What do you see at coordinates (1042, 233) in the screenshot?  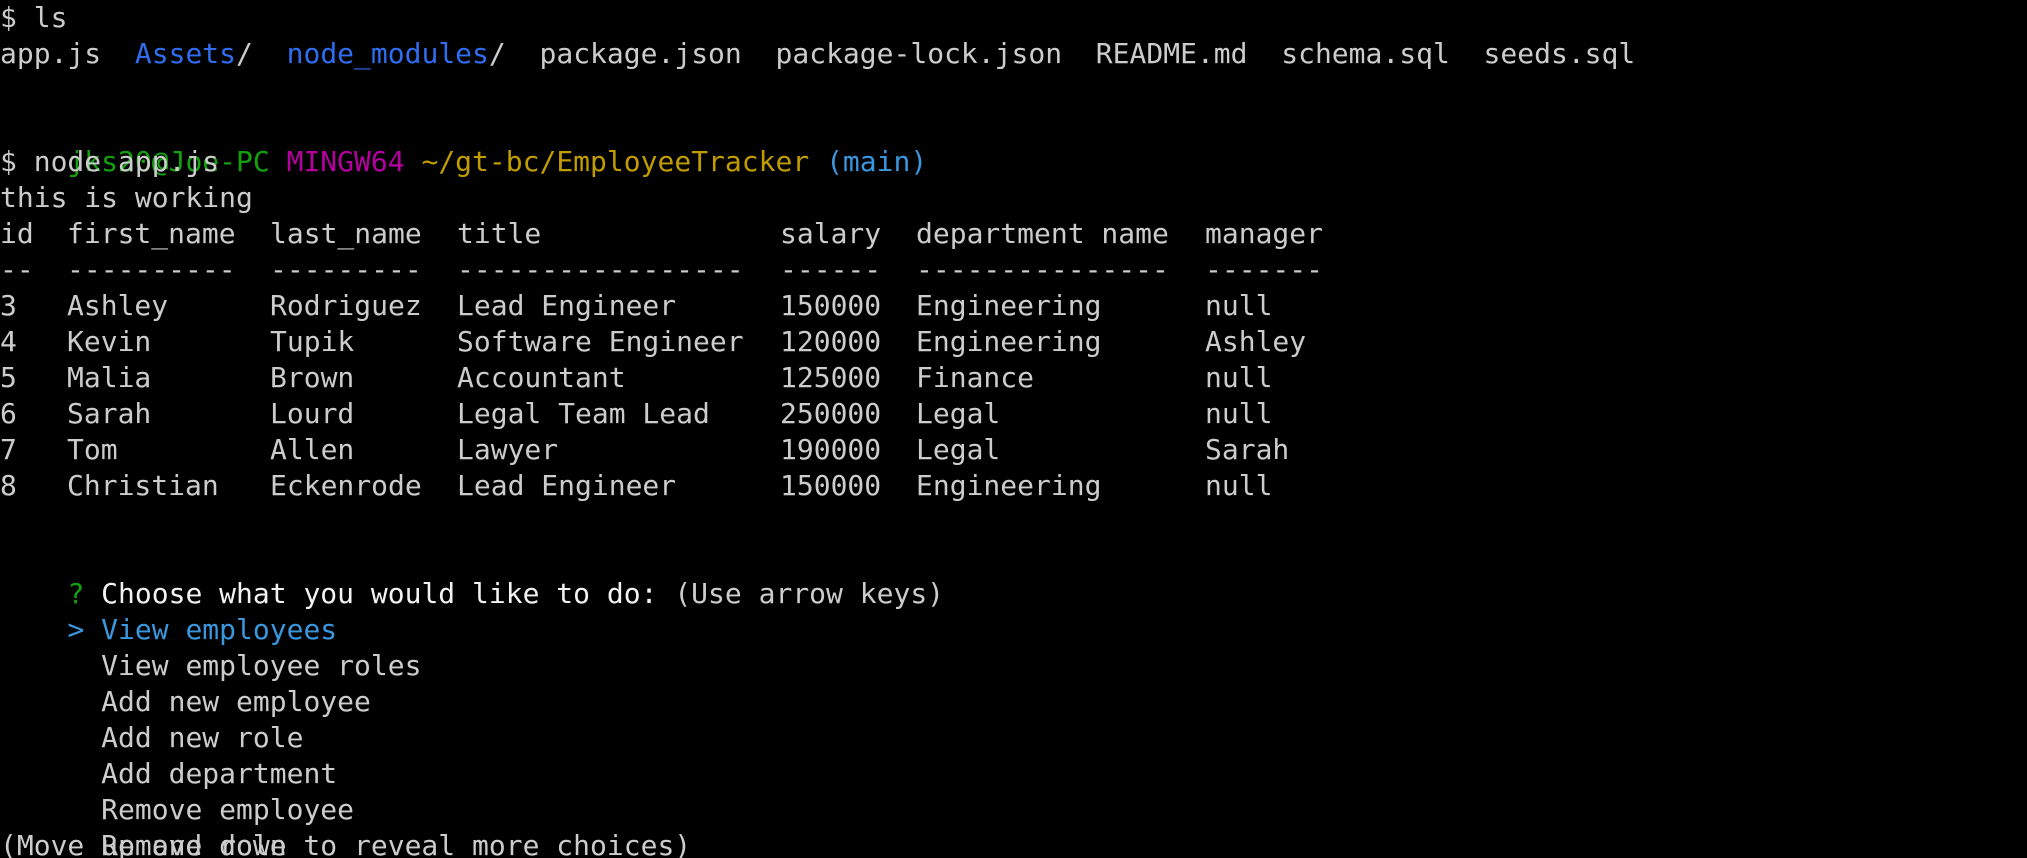 I see `table-header-cell: department name` at bounding box center [1042, 233].